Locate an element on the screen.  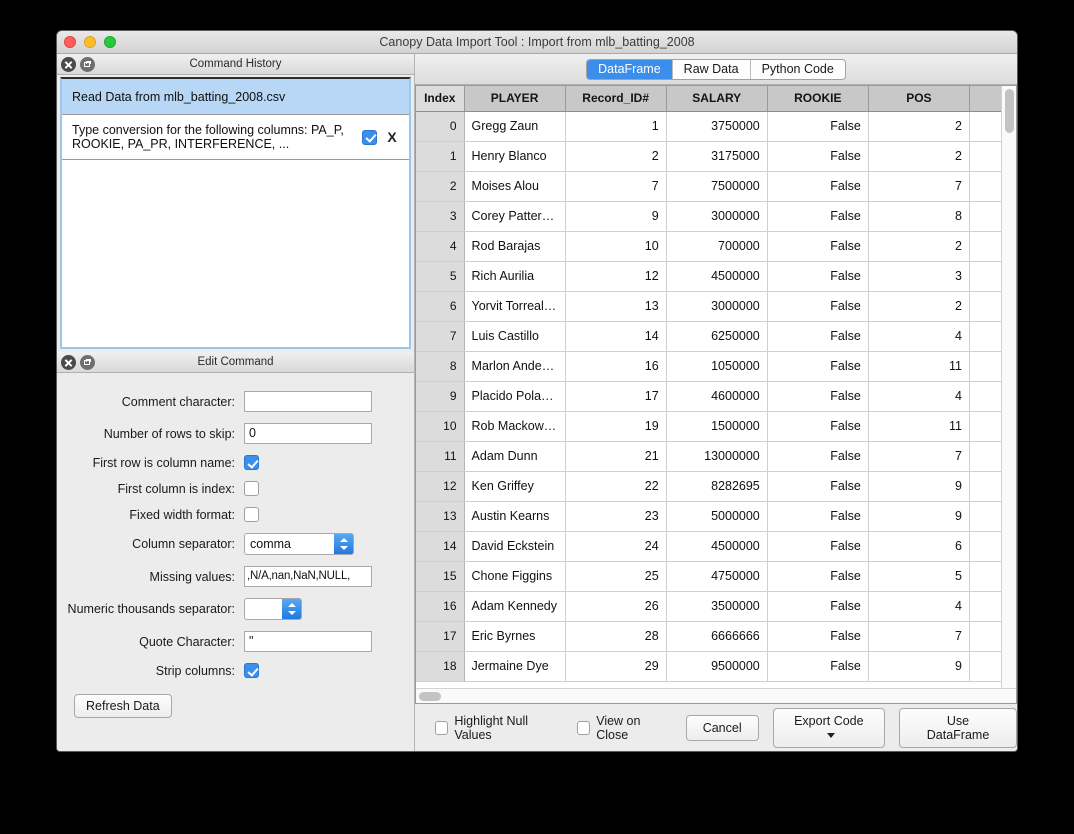
table-row: 1 Henry Blanco 2 3175000 False 2 is located at coordinates (716, 156).